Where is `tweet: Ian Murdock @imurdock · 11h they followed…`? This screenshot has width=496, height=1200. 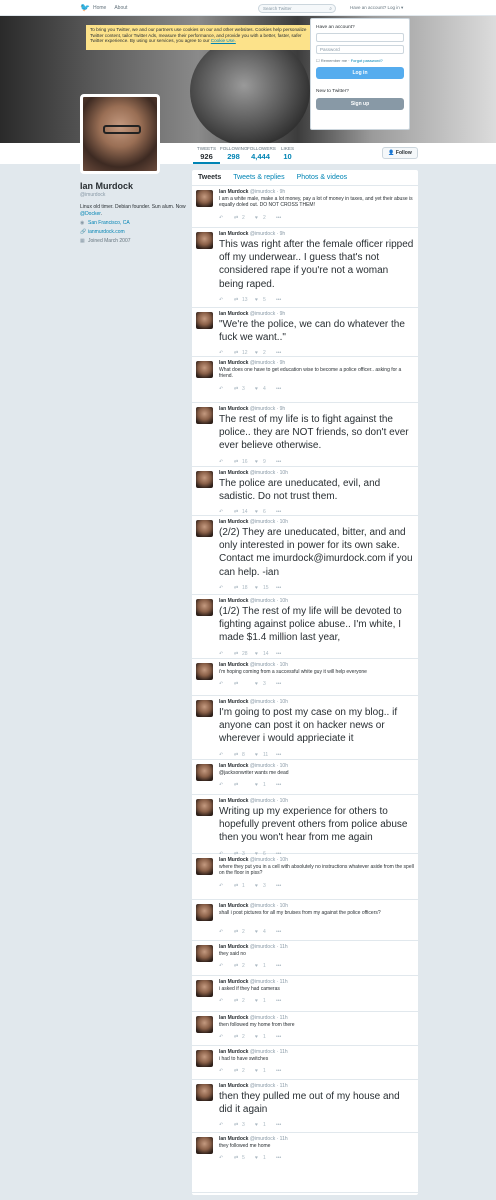
tweet: Ian Murdock @imurdock · 11h they followed… is located at coordinates (305, 1163).